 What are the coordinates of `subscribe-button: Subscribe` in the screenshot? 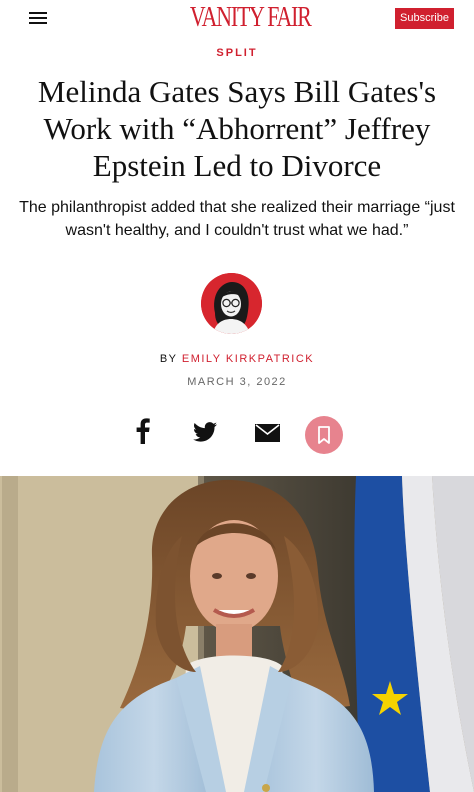 It's located at (424, 18).